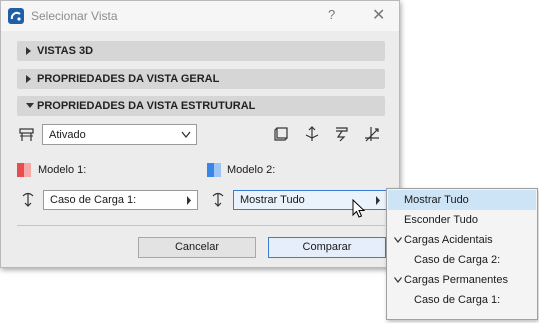  What do you see at coordinates (272, 200) in the screenshot?
I see `model2-load-dropdown-value: Mostrar Tudo` at bounding box center [272, 200].